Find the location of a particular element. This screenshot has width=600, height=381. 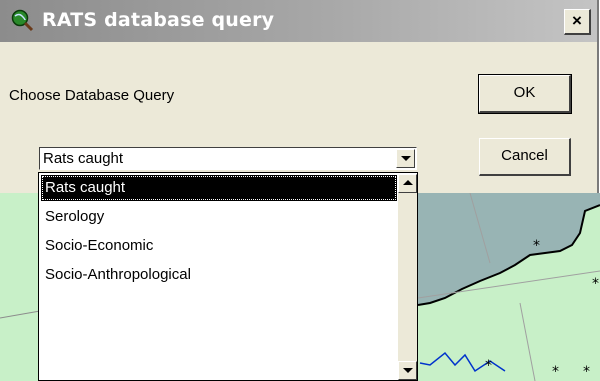

combo-dropdown-button is located at coordinates (405, 158).